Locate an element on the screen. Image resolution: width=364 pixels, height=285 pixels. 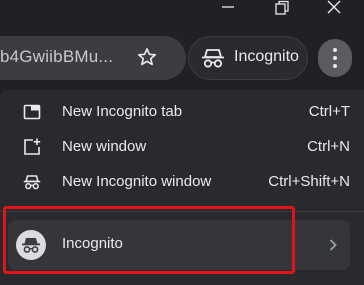
menu-item-new-incognito-window: New Incognito window Ctrl+Shift+N is located at coordinates (182, 182).